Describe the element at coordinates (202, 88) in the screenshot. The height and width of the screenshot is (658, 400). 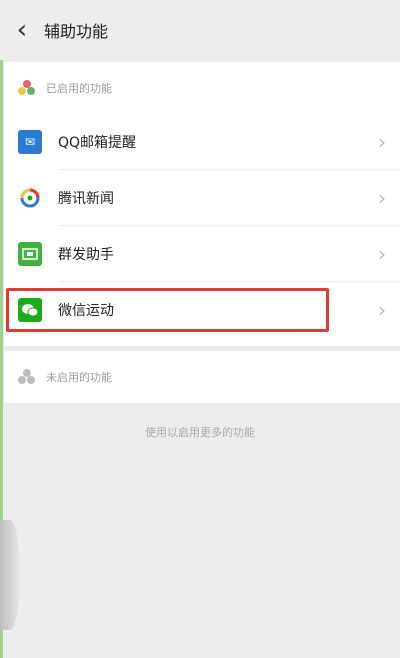
I see `enabled-section-header: 已启用的功能` at that location.